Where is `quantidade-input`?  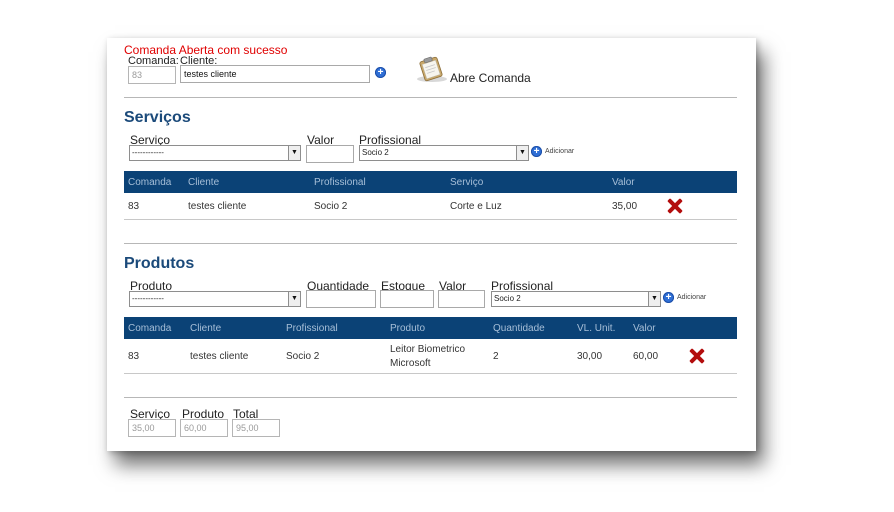
quantidade-input is located at coordinates (341, 299).